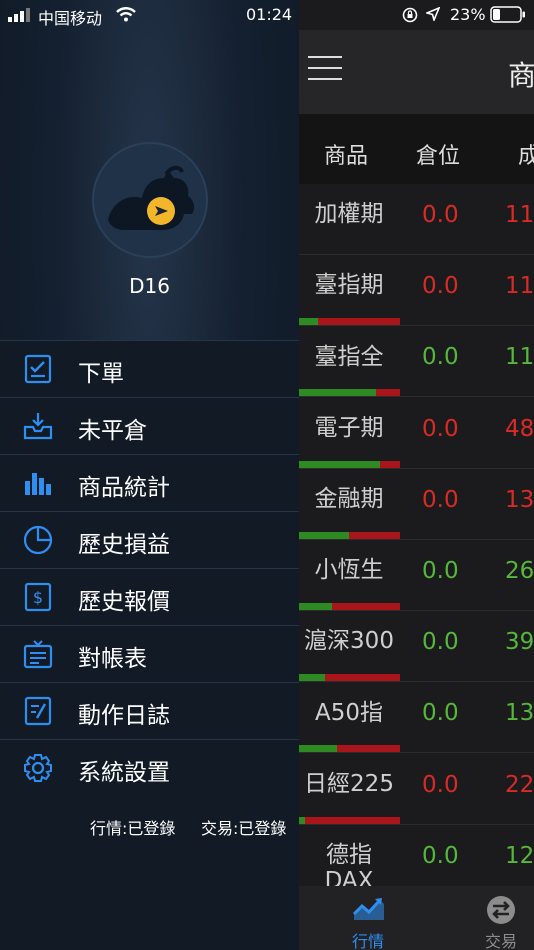  I want to click on price-value: 26, so click(519, 571).